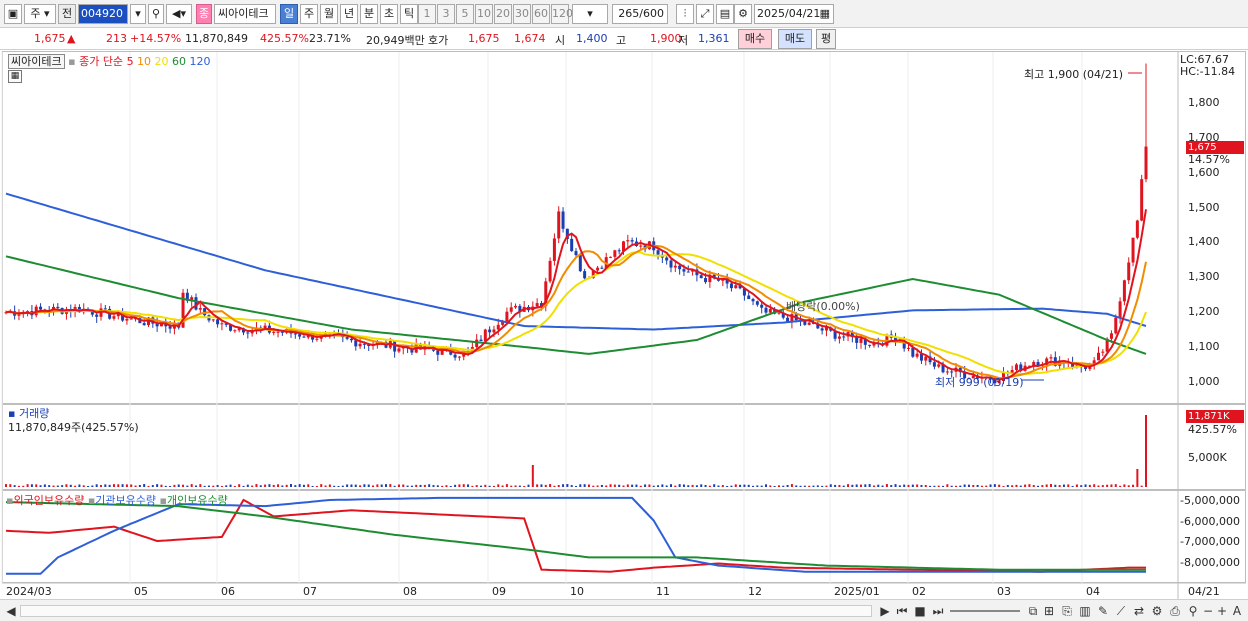 The height and width of the screenshot is (621, 1248). I want to click on draw-icon: ✎, so click(1103, 611).